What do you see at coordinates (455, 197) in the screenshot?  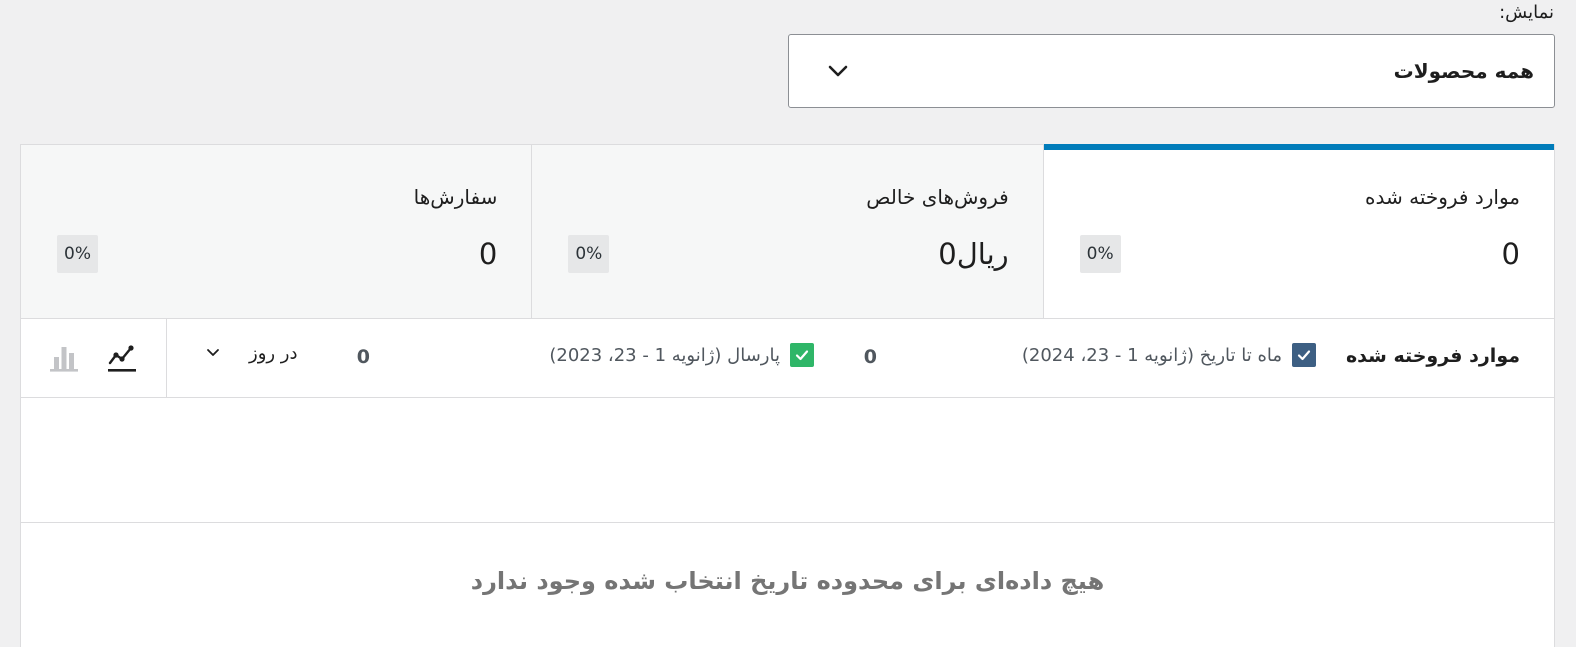 I see `card-label: سفارش‌ها` at bounding box center [455, 197].